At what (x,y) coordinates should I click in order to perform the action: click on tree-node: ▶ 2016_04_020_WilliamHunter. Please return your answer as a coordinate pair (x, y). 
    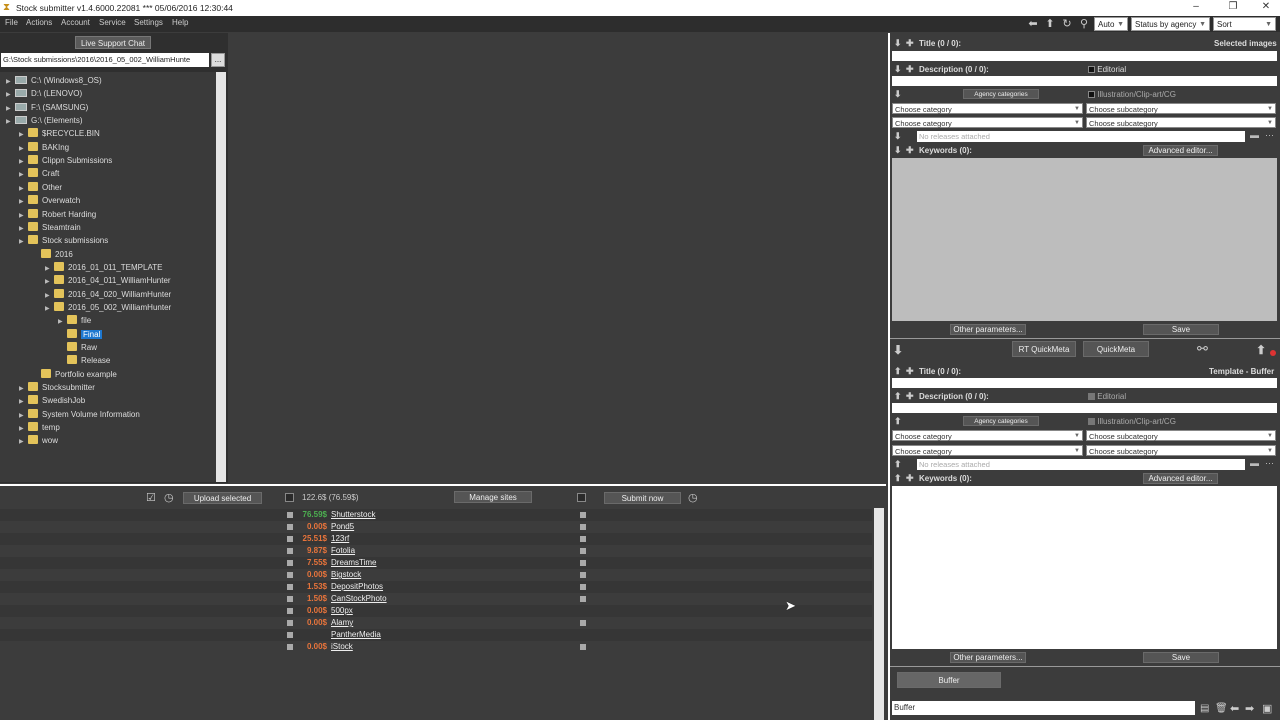
    Looking at the image, I should click on (108, 294).